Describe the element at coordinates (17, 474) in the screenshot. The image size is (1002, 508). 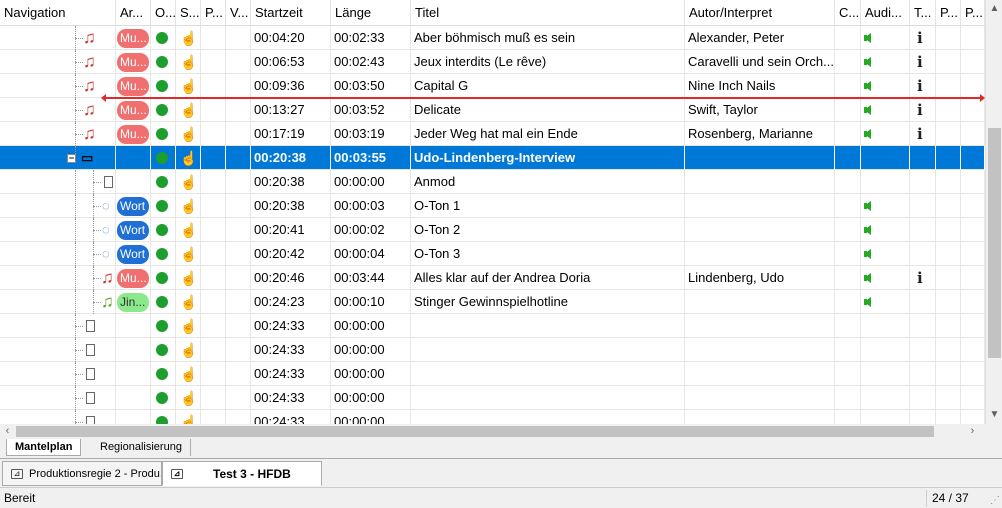
I see `plan-icon: ⊿` at that location.